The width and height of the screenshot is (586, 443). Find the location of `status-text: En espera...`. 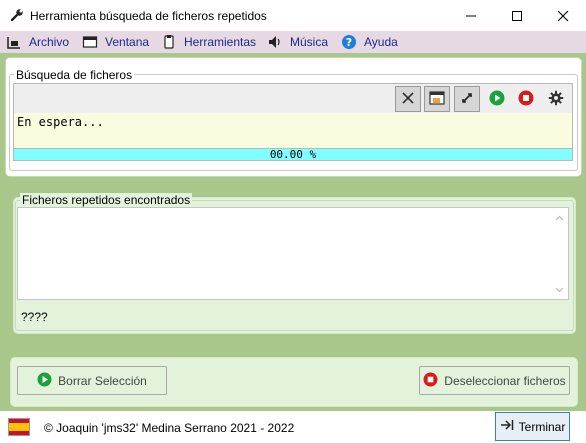

status-text: En espera... is located at coordinates (60, 122).